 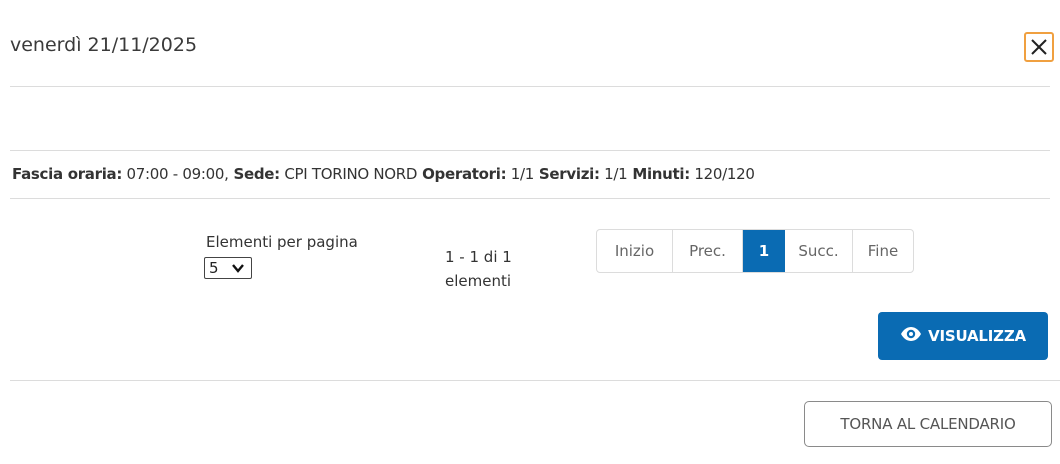 I want to click on footer-divider, so click(x=535, y=380).